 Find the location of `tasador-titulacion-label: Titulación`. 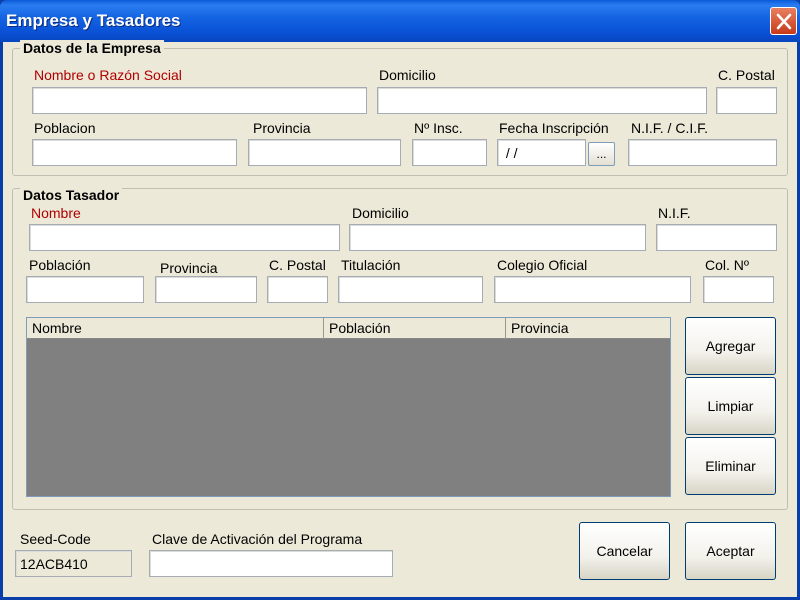

tasador-titulacion-label: Titulación is located at coordinates (371, 265).